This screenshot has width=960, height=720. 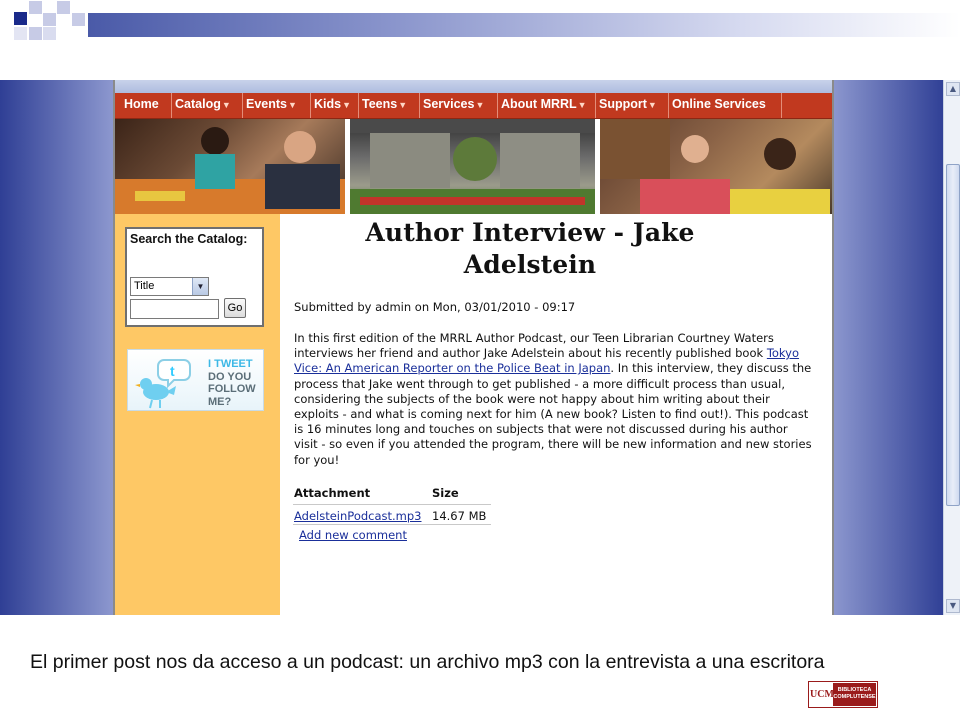 I want to click on nav-teens: Teens▼, so click(x=389, y=105).